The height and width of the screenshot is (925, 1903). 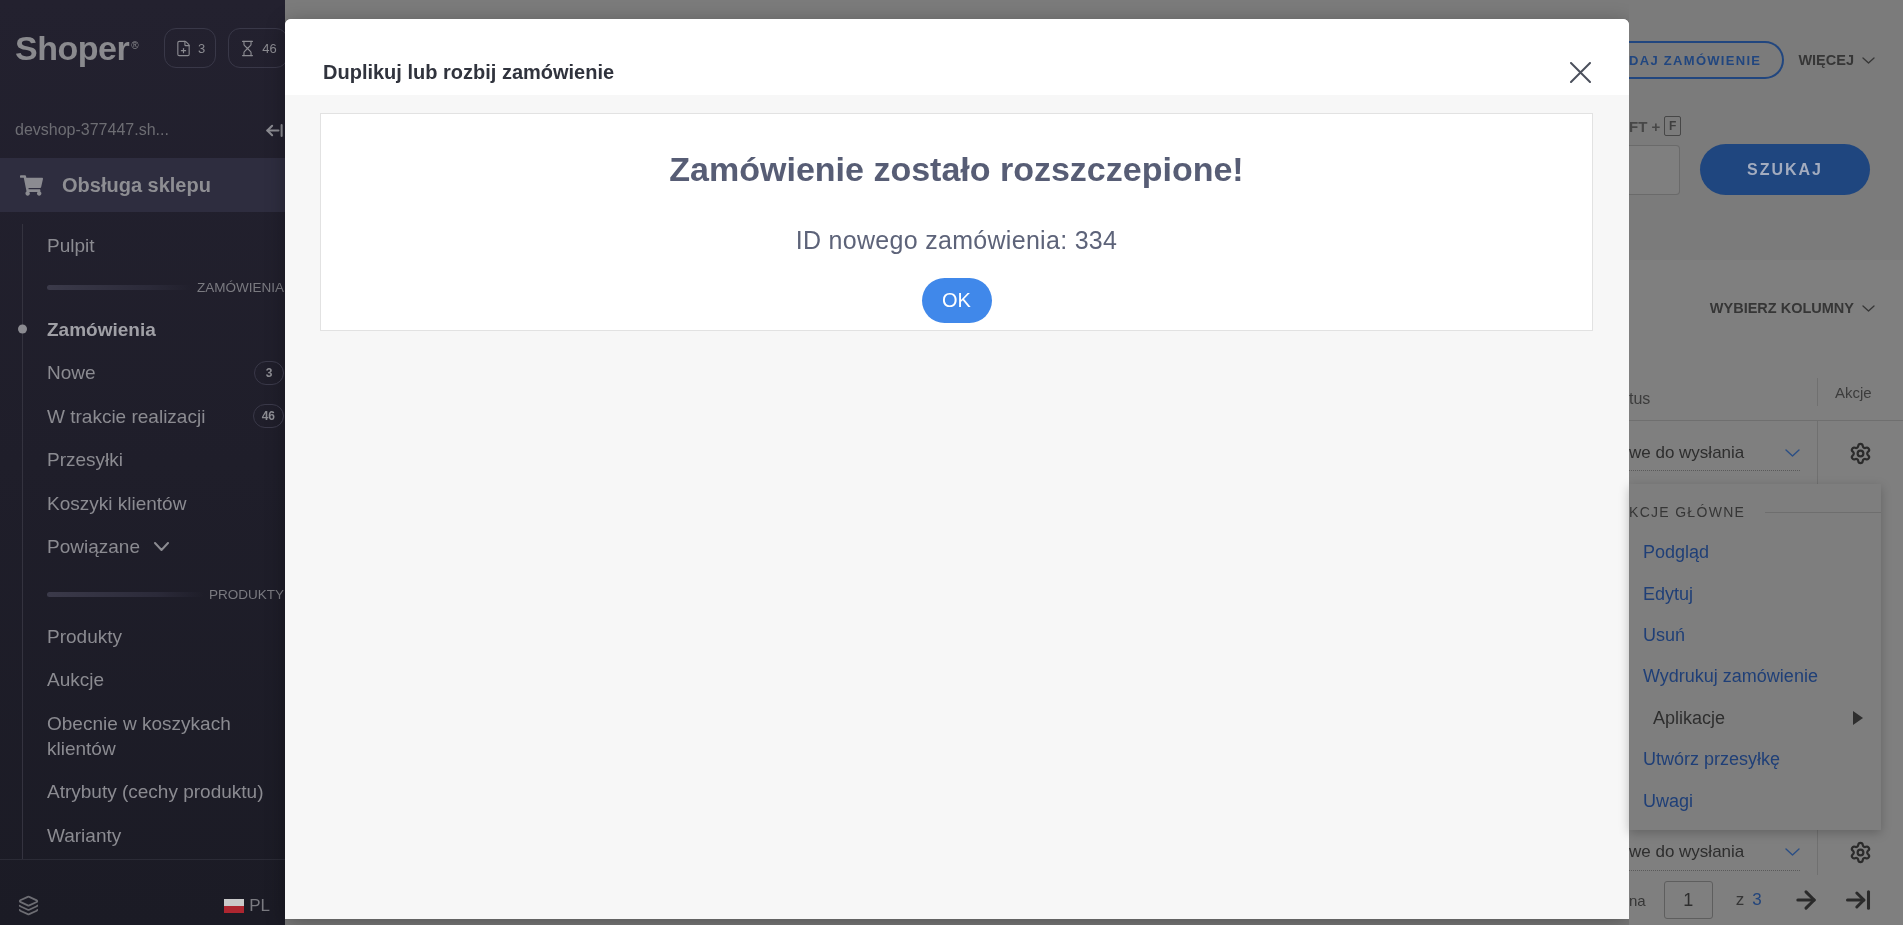 What do you see at coordinates (1755, 553) in the screenshot?
I see `menu-item: Podgląd` at bounding box center [1755, 553].